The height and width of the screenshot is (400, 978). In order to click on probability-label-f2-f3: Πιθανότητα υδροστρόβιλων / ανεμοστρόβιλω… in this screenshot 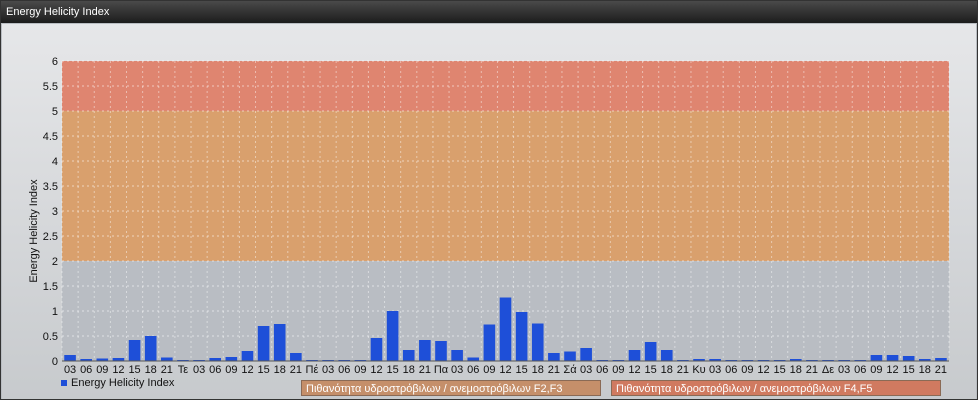, I will do `click(451, 388)`.